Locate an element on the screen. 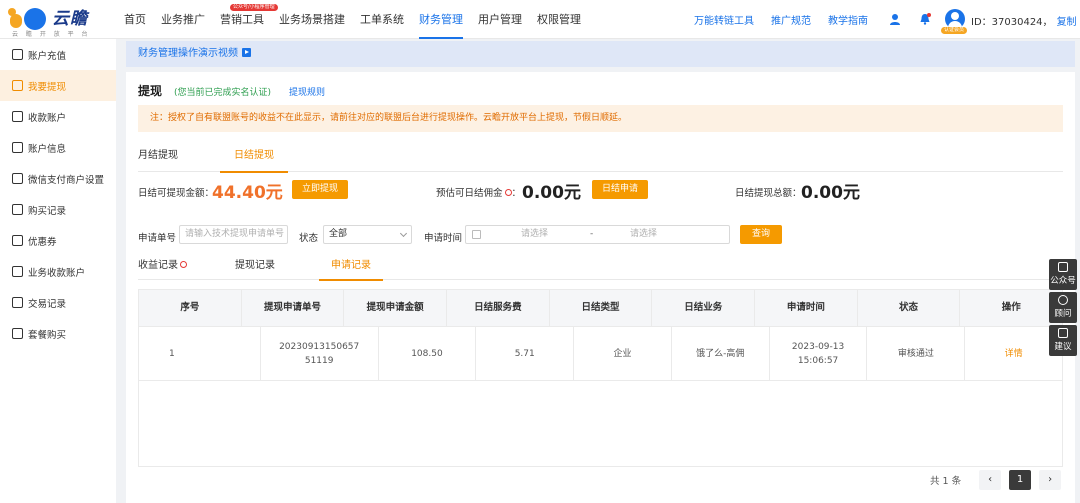 Image resolution: width=1080 pixels, height=503 pixels. total-amount: 0.00元 is located at coordinates (830, 193).